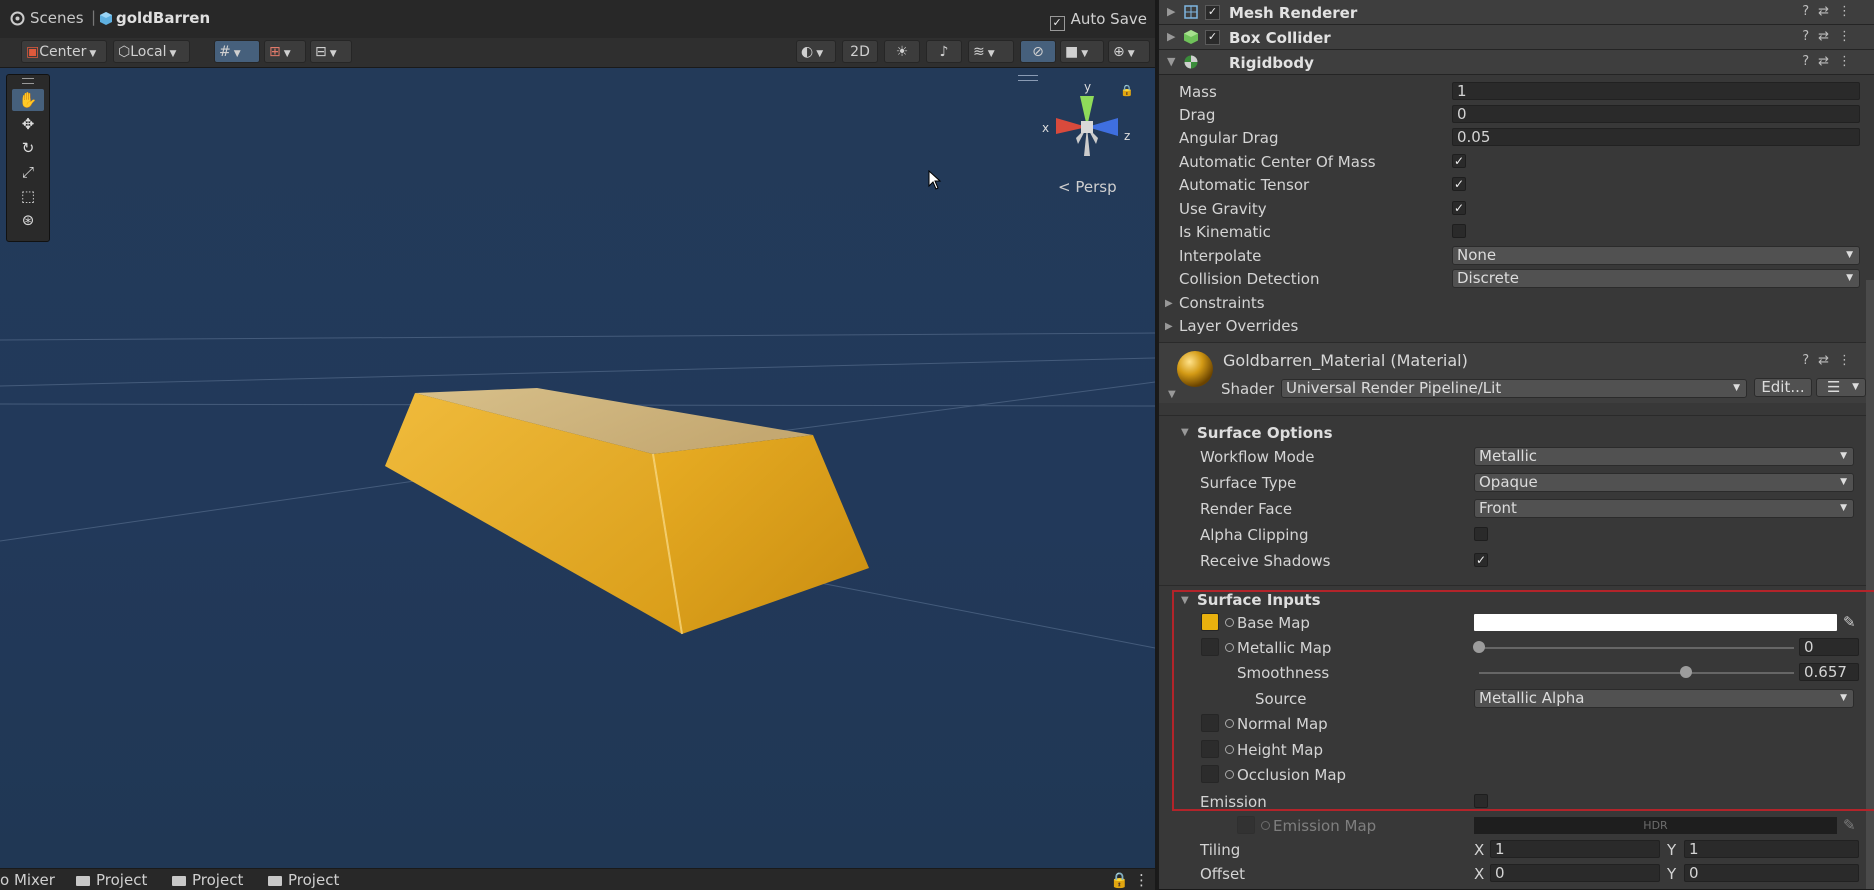 The height and width of the screenshot is (890, 1874). What do you see at coordinates (303, 880) in the screenshot?
I see `tab-project-3: Project` at bounding box center [303, 880].